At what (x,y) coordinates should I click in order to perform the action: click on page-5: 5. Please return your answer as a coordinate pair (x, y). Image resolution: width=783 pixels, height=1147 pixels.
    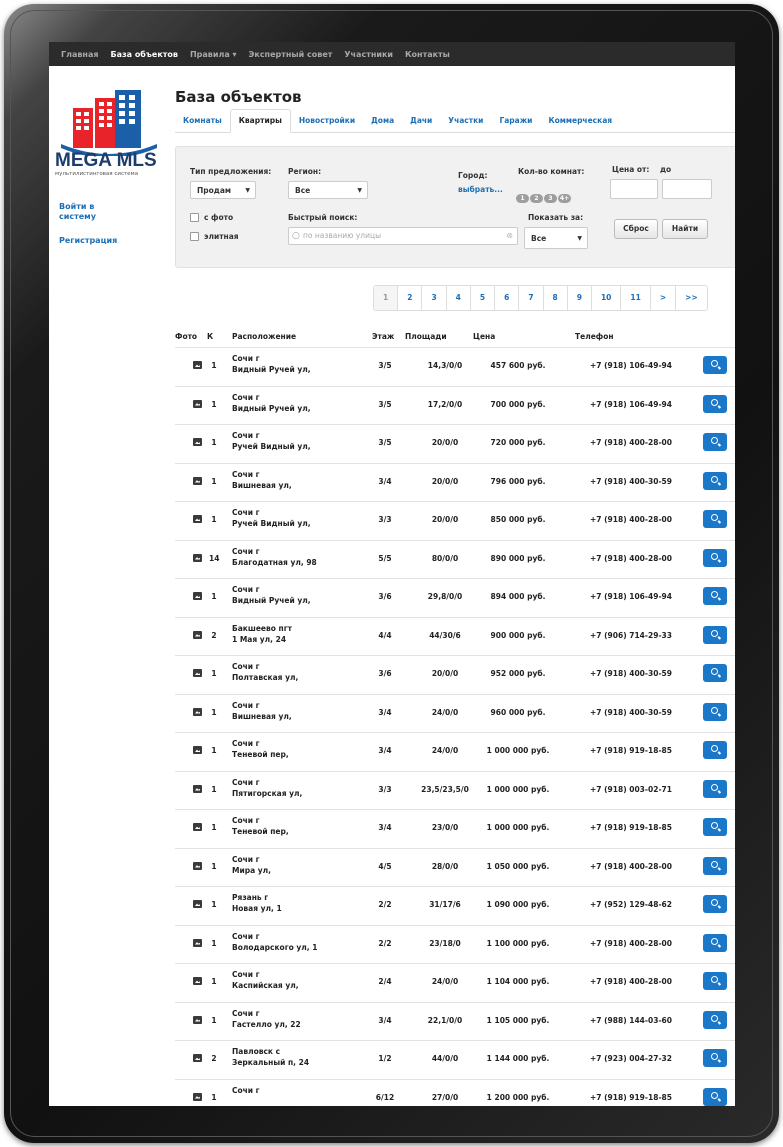
    Looking at the image, I should click on (483, 298).